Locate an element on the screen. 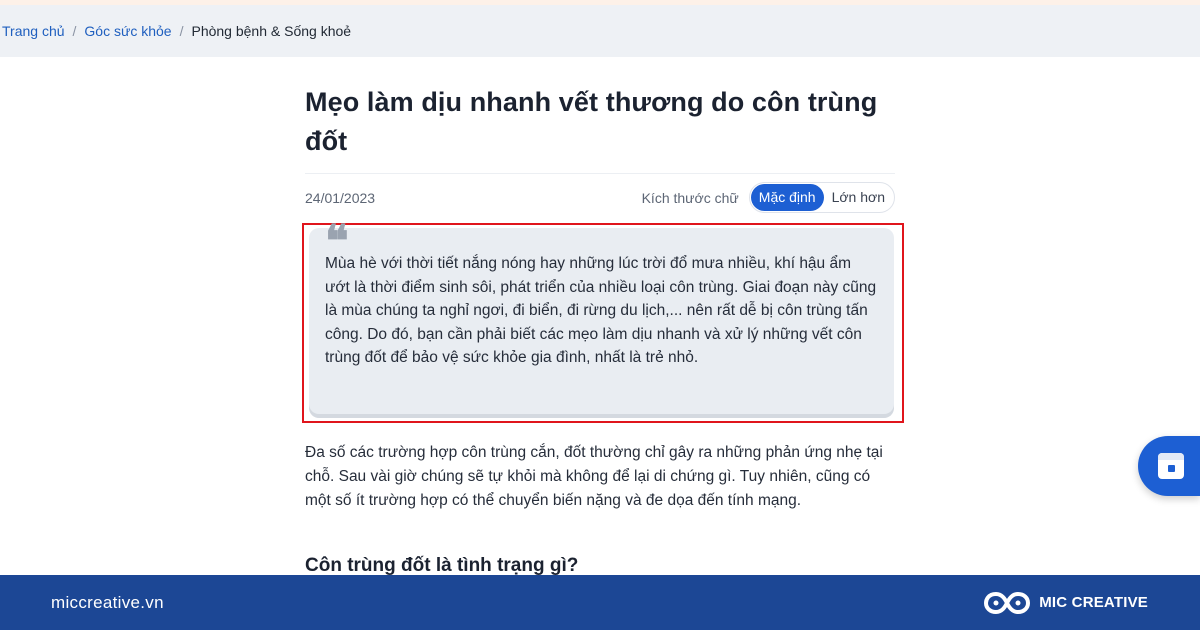  brand-name: MIC CREATIVE is located at coordinates (1093, 602).